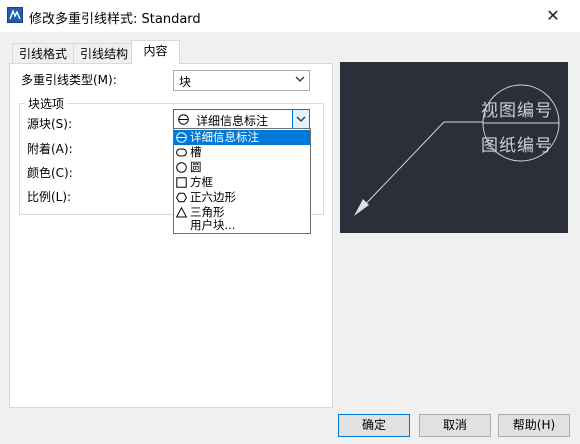 The image size is (580, 444). What do you see at coordinates (181, 212) in the screenshot?
I see `triangle-icon` at bounding box center [181, 212].